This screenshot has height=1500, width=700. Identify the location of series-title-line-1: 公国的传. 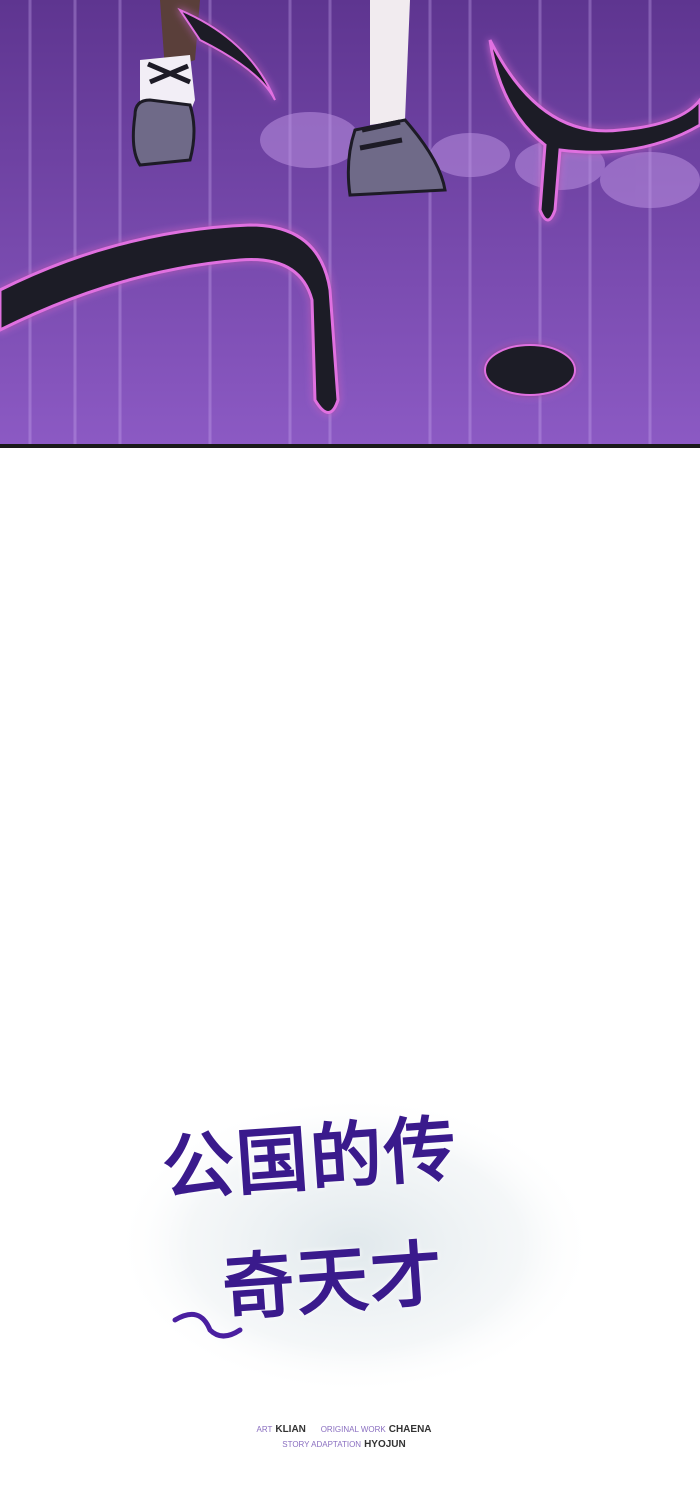
(310, 1158).